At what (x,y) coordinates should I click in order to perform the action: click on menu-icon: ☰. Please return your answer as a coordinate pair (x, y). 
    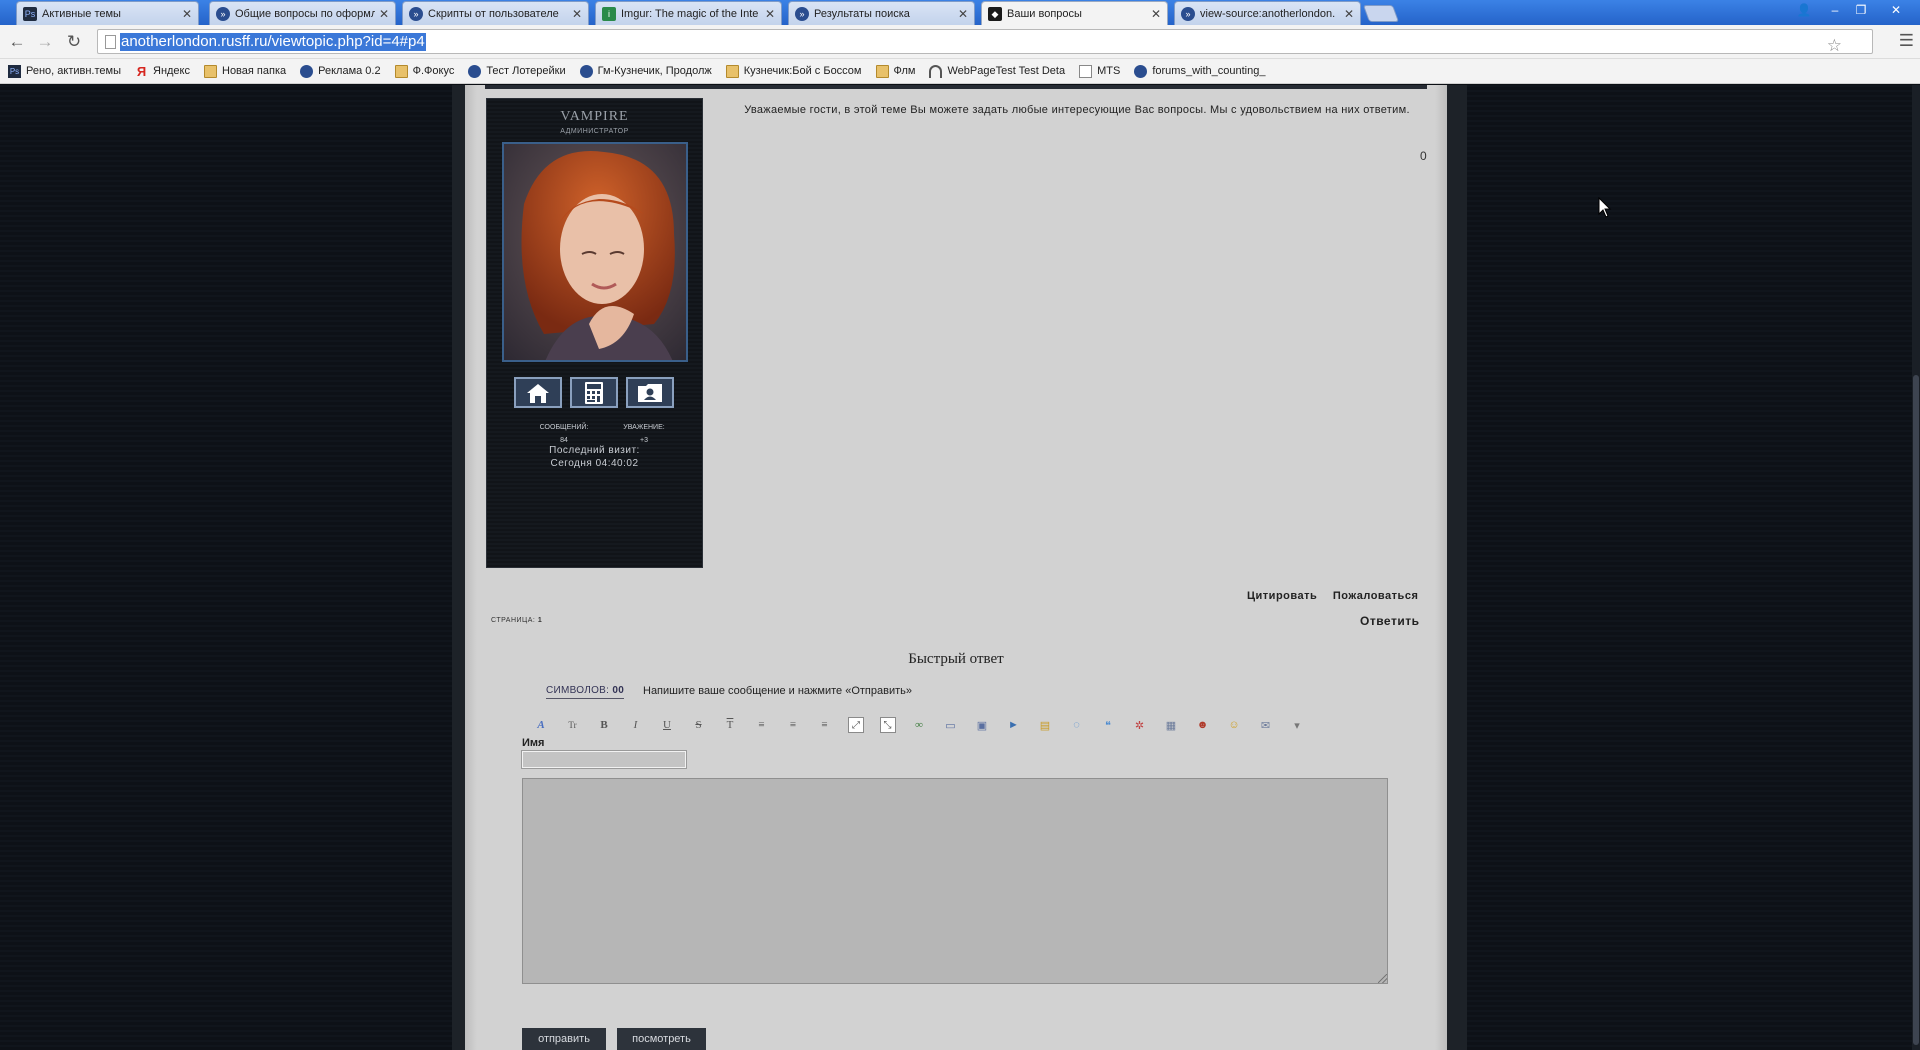
    Looking at the image, I should click on (1906, 41).